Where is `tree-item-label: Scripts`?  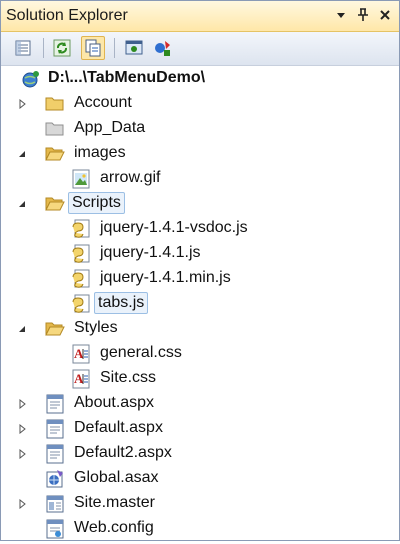 tree-item-label: Scripts is located at coordinates (96, 203).